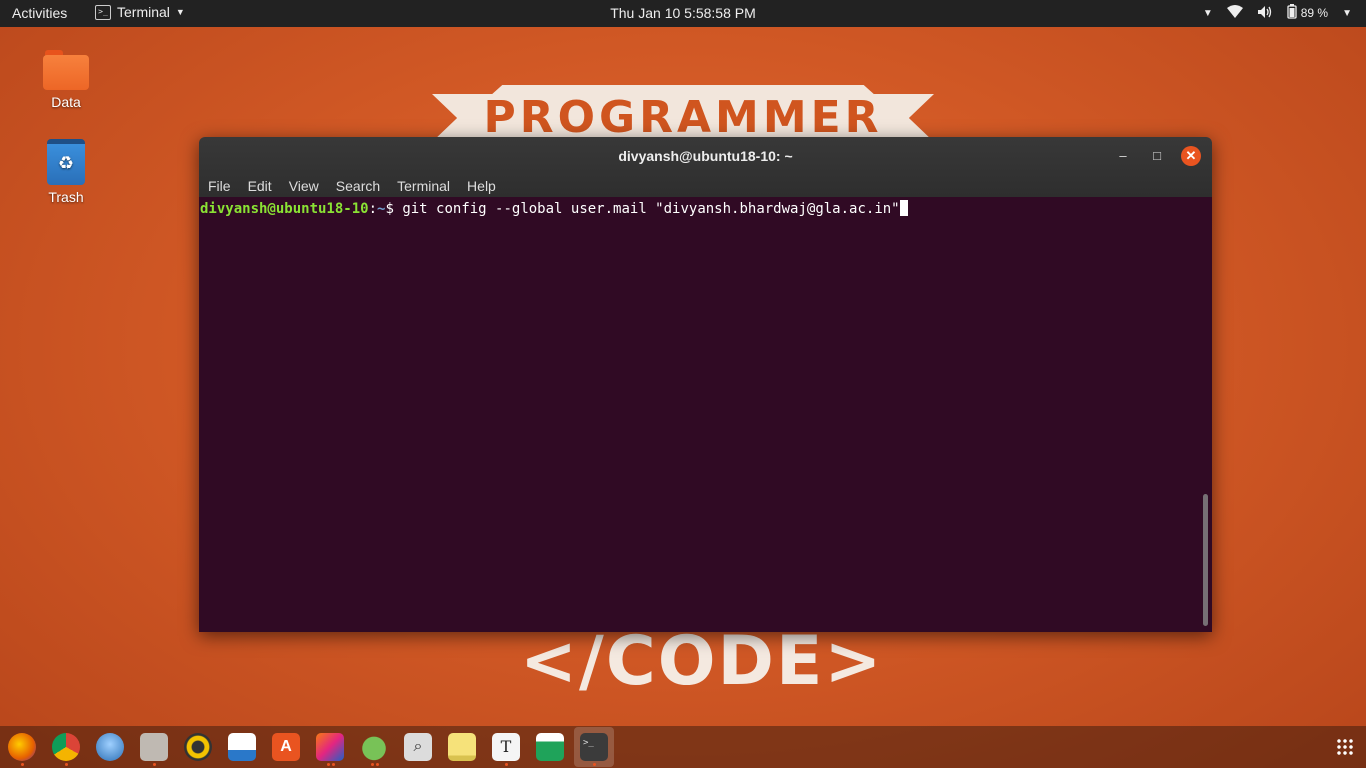  Describe the element at coordinates (1277, 13) in the screenshot. I see `system-tray: ▼ 89 % ▼` at that location.